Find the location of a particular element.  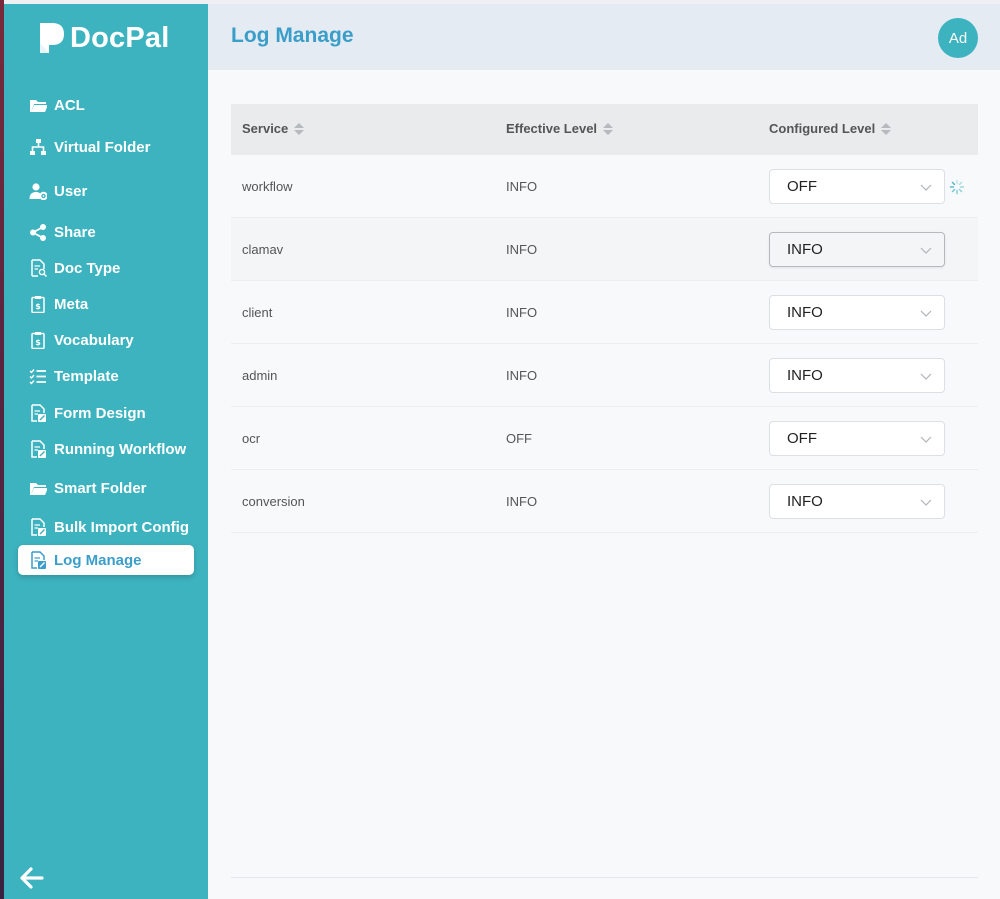

sidebar-item-vocabulary: $ Vocabulary is located at coordinates (106, 340).